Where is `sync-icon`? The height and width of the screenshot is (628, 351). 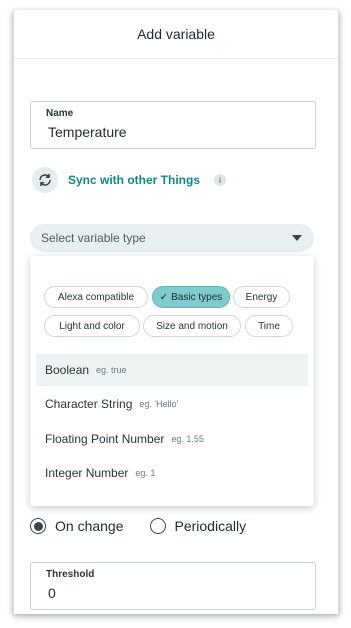
sync-icon is located at coordinates (45, 180).